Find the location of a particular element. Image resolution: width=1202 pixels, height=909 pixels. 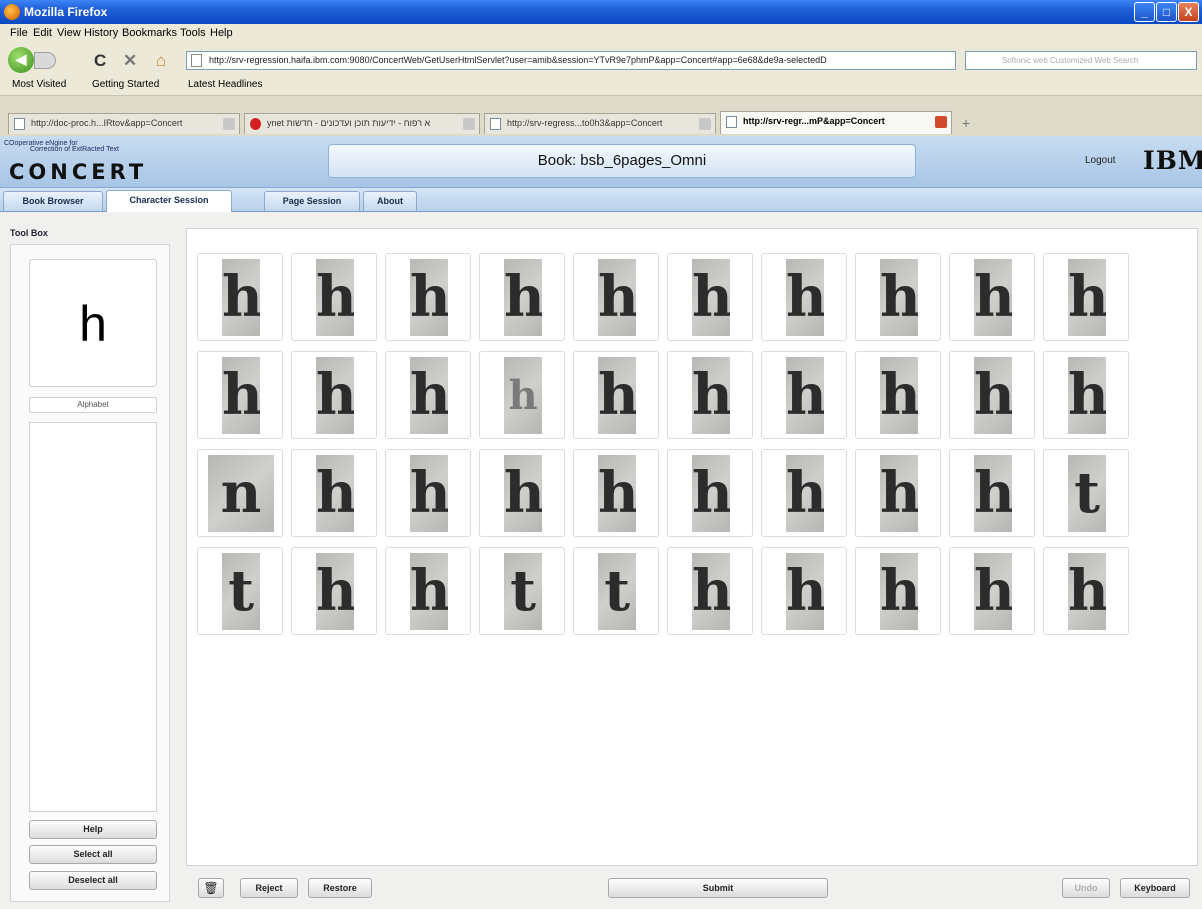

browser-tab: http://doc-proc.h...IRtov&app=Concert is located at coordinates (124, 123).